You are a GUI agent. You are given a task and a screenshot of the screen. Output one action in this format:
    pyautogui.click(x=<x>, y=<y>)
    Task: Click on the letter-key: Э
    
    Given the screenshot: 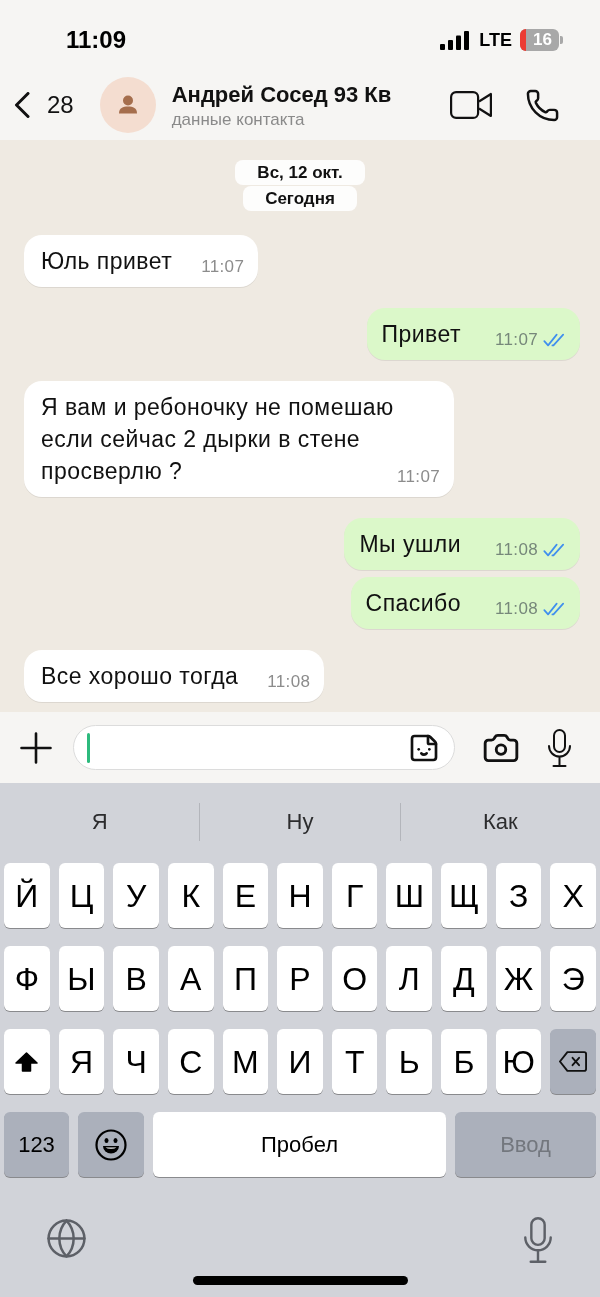 What is the action you would take?
    pyautogui.click(x=573, y=978)
    